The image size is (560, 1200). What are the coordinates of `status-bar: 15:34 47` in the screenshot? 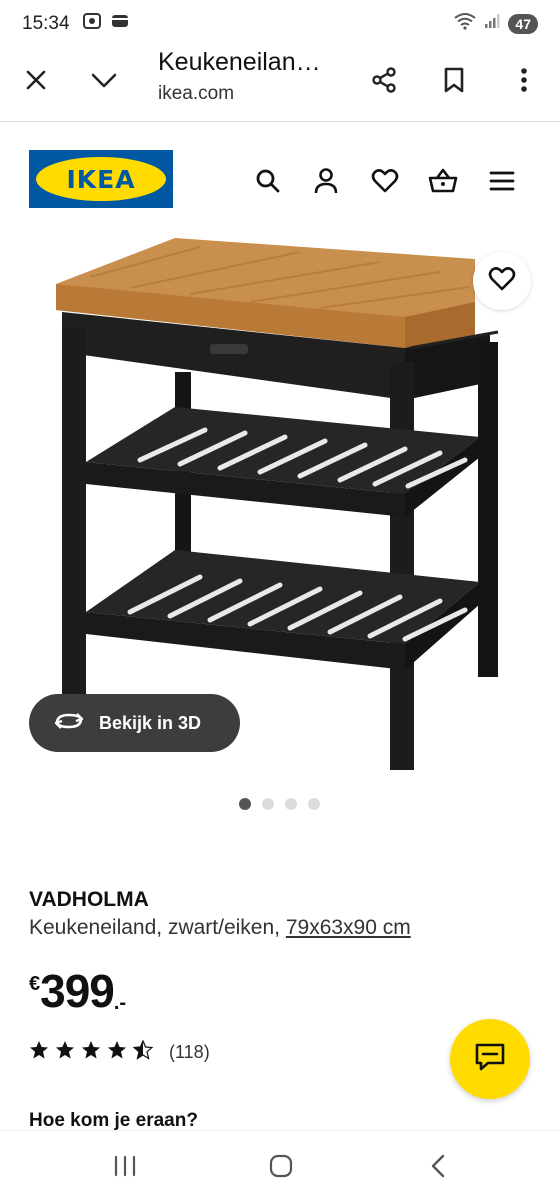 It's located at (280, 24).